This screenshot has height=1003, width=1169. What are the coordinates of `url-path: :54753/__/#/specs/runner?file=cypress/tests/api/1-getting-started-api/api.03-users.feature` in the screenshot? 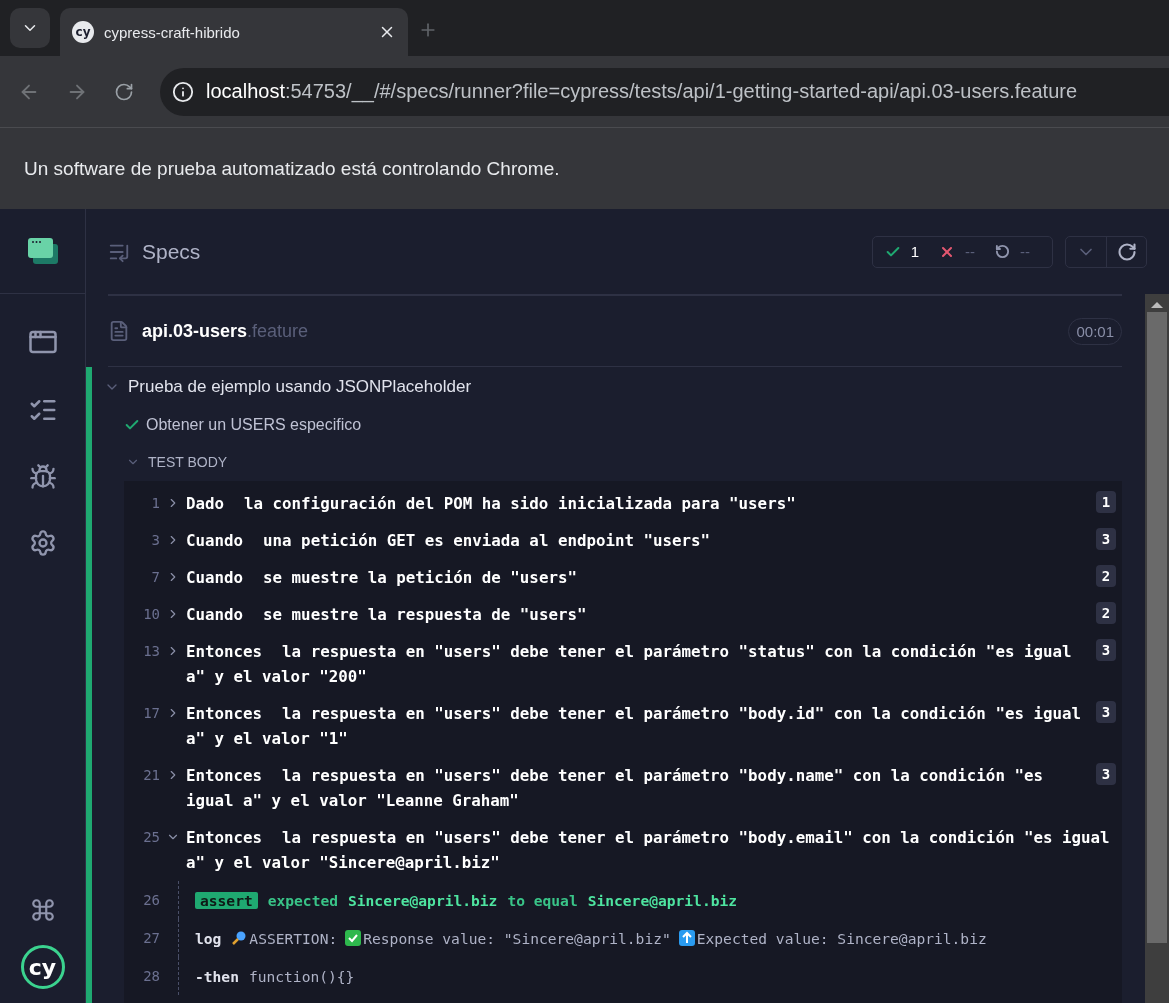 It's located at (681, 91).